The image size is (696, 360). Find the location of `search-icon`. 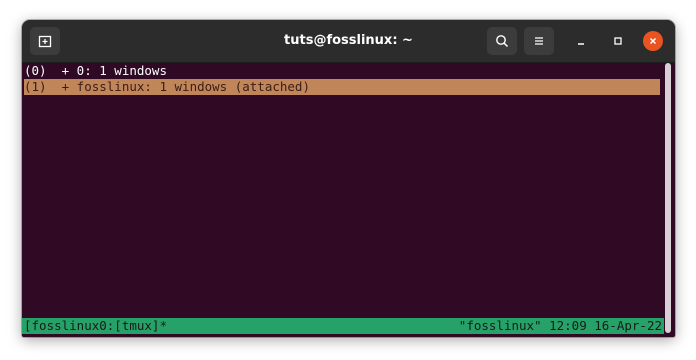

search-icon is located at coordinates (502, 41).